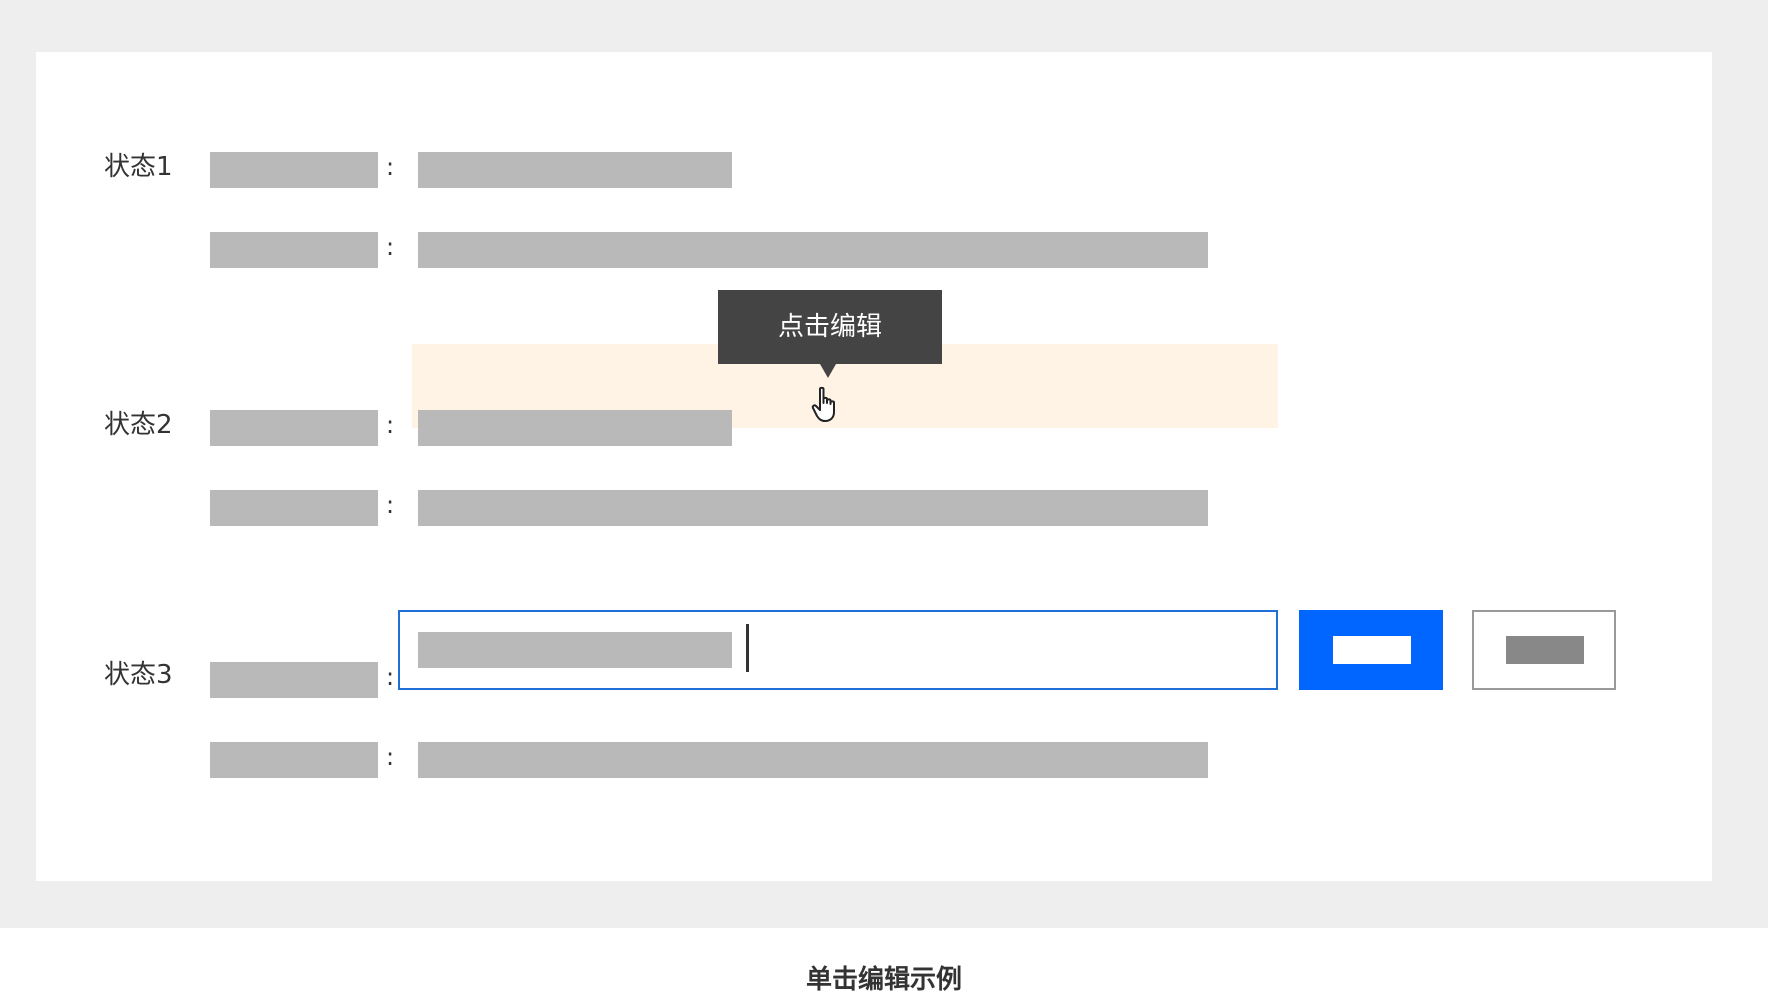  What do you see at coordinates (138, 425) in the screenshot?
I see `state-2-label: 状态2` at bounding box center [138, 425].